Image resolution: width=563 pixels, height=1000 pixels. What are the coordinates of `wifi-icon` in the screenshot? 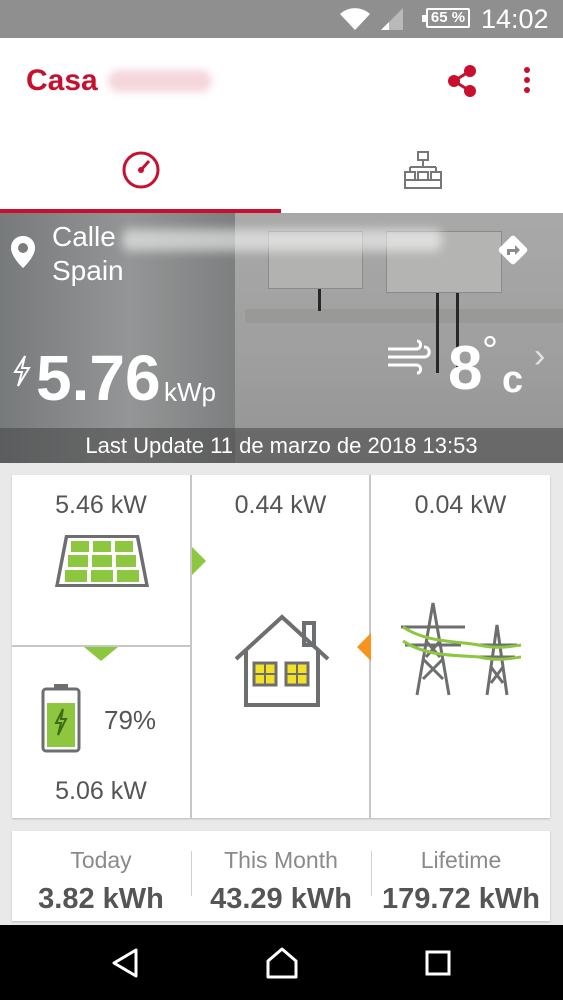 It's located at (355, 19).